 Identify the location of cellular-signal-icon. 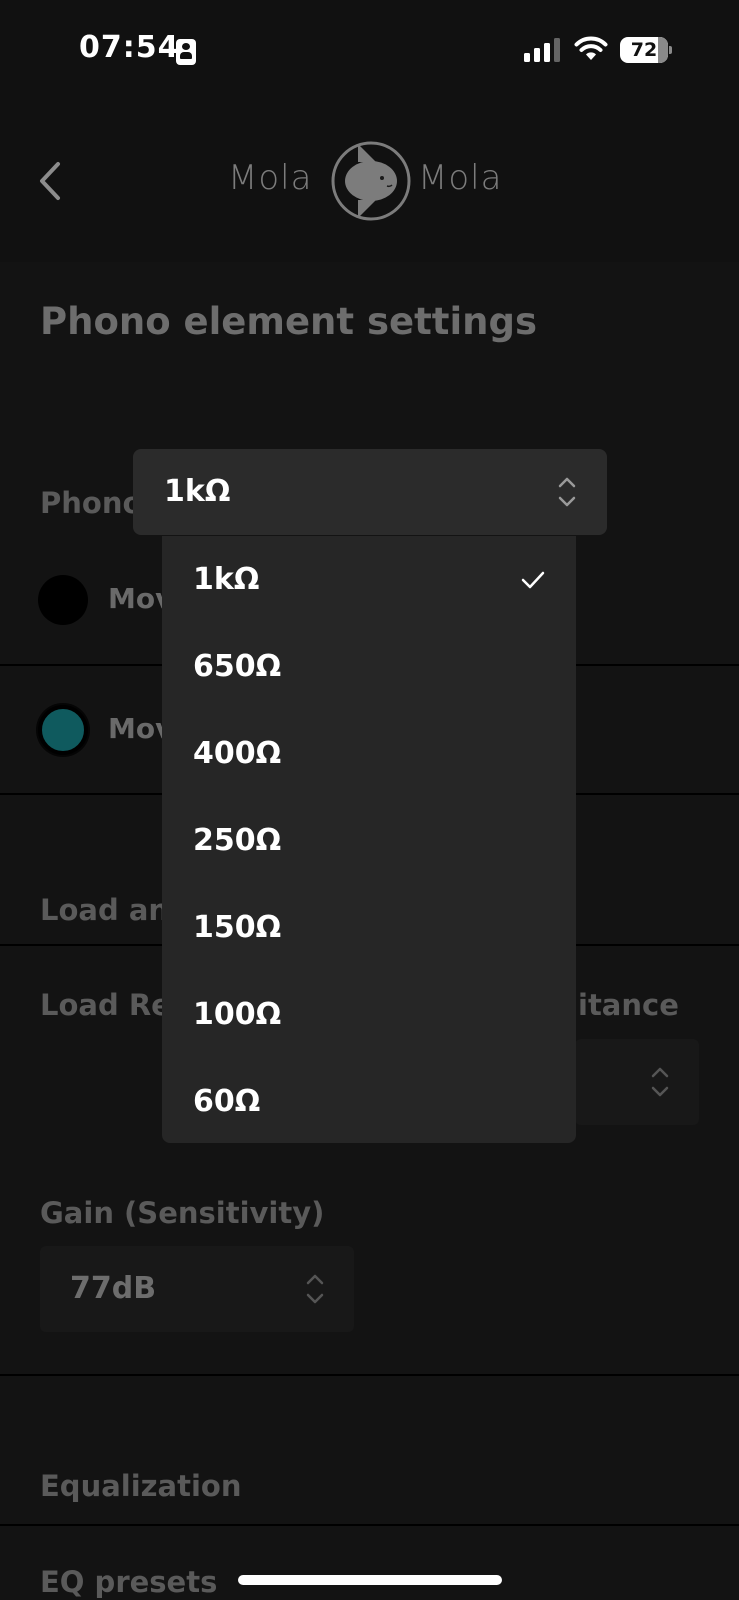
(542, 50).